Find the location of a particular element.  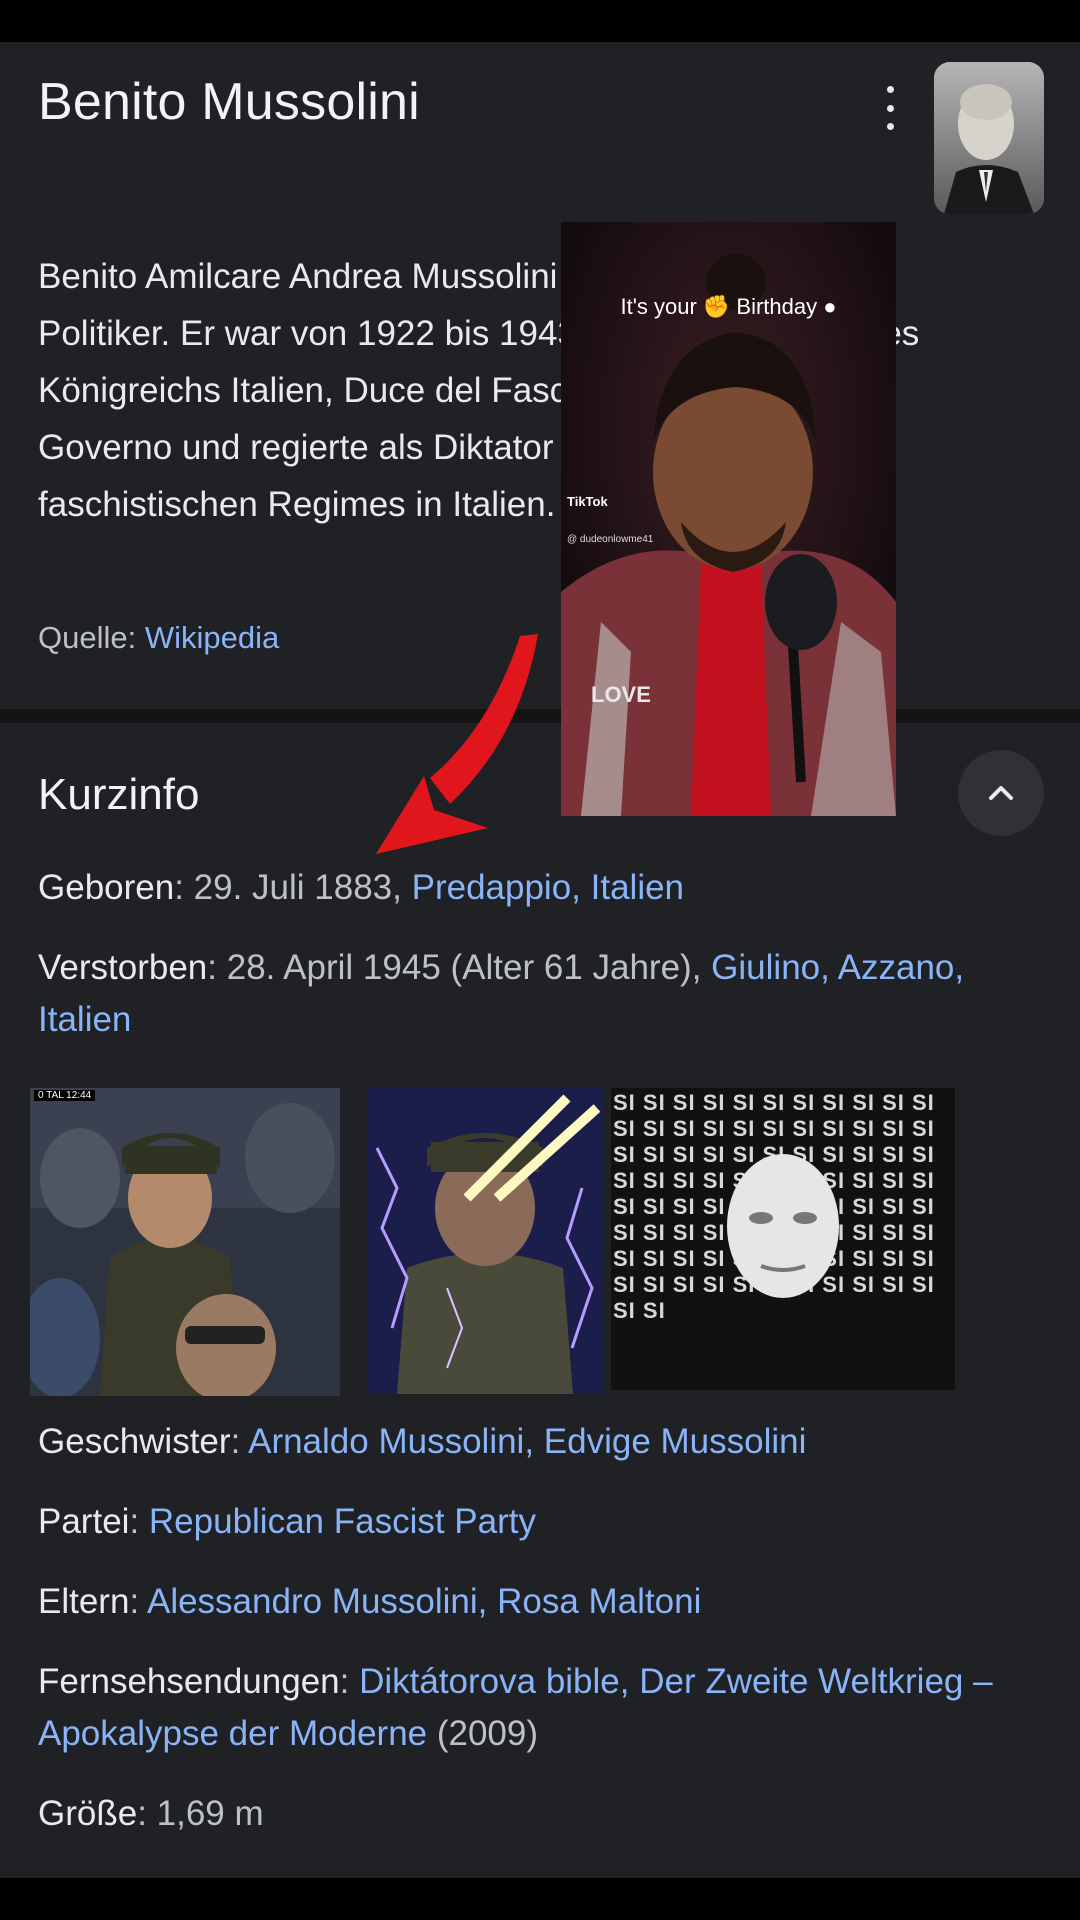

tiktok-logo: TikTok is located at coordinates (587, 501).